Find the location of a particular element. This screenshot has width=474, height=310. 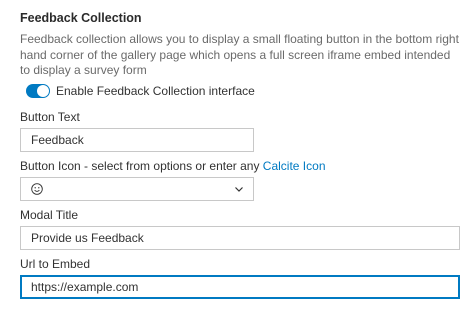

section-title: Feedback Collection is located at coordinates (81, 18).